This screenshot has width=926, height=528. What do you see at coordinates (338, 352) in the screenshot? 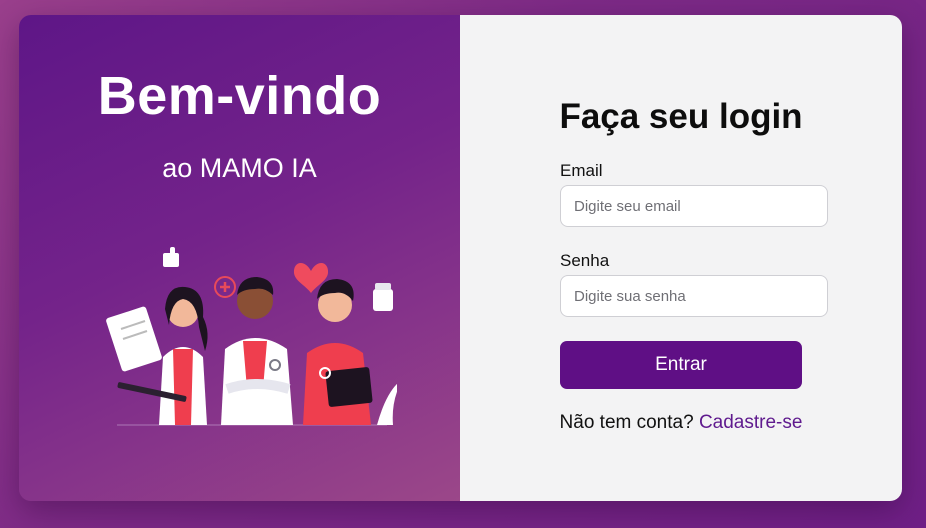
I see `nurse-figure` at bounding box center [338, 352].